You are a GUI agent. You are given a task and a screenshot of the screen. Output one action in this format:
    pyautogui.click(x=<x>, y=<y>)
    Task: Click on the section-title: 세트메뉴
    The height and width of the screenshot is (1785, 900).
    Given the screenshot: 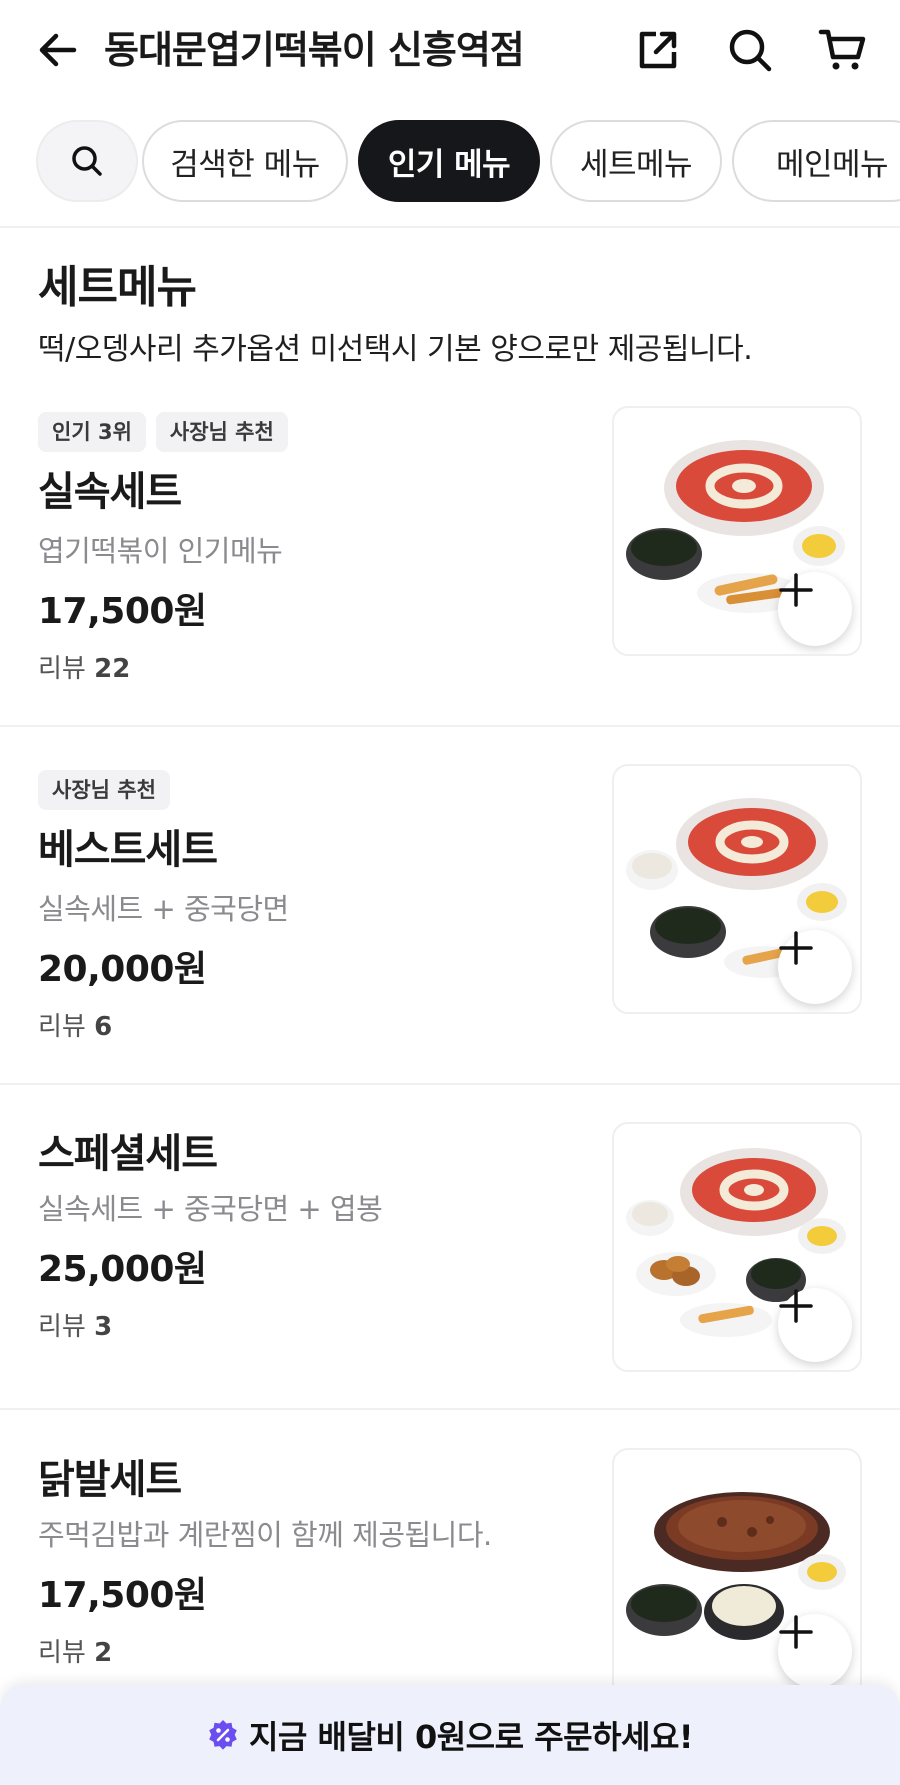 What is the action you would take?
    pyautogui.click(x=117, y=287)
    